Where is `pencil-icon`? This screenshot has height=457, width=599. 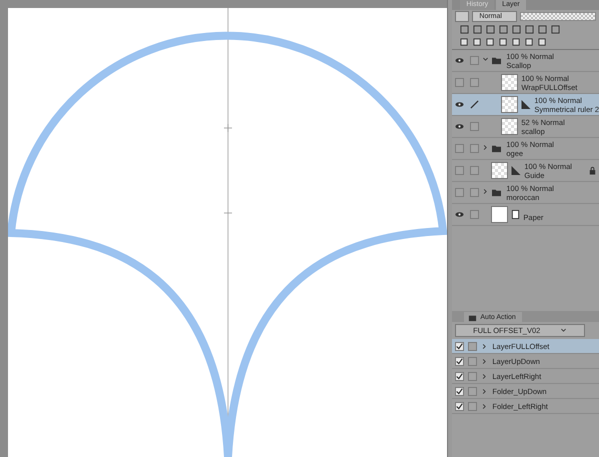 pencil-icon is located at coordinates (475, 104).